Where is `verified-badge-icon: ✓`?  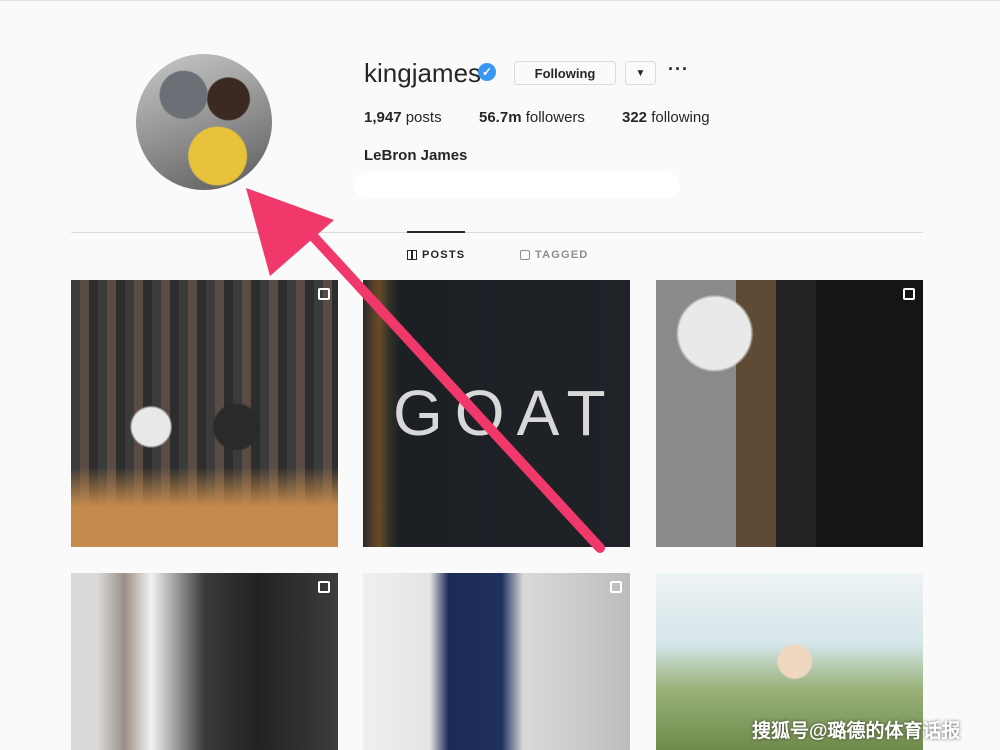 verified-badge-icon: ✓ is located at coordinates (487, 72).